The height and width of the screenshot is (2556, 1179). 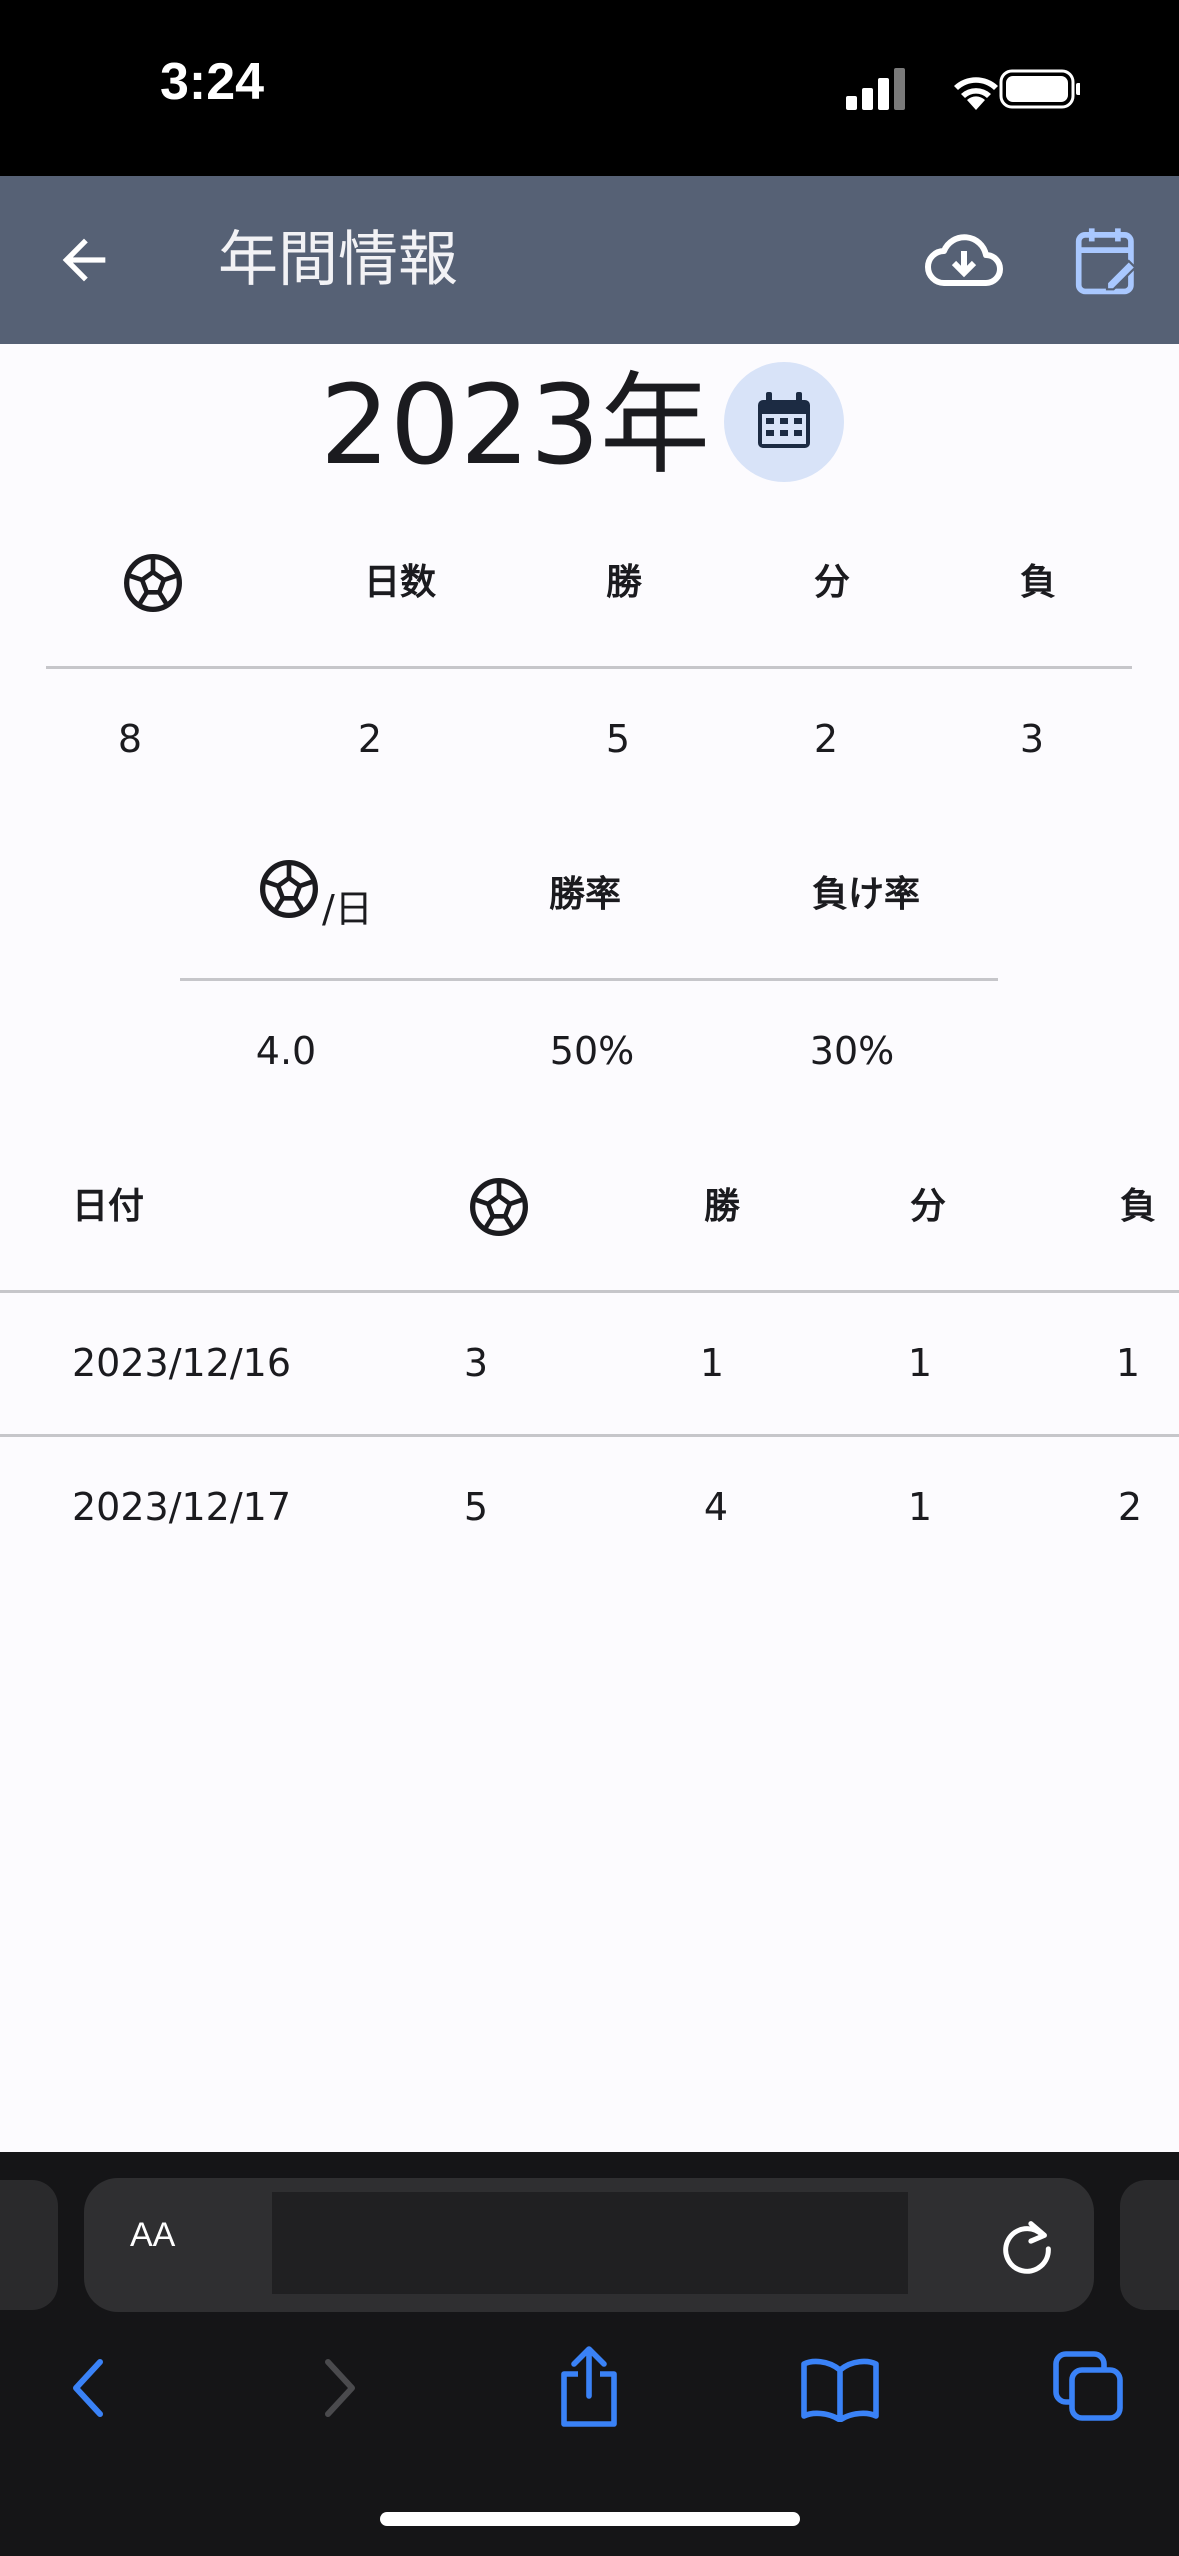 What do you see at coordinates (1088, 2386) in the screenshot?
I see `tabs-icon` at bounding box center [1088, 2386].